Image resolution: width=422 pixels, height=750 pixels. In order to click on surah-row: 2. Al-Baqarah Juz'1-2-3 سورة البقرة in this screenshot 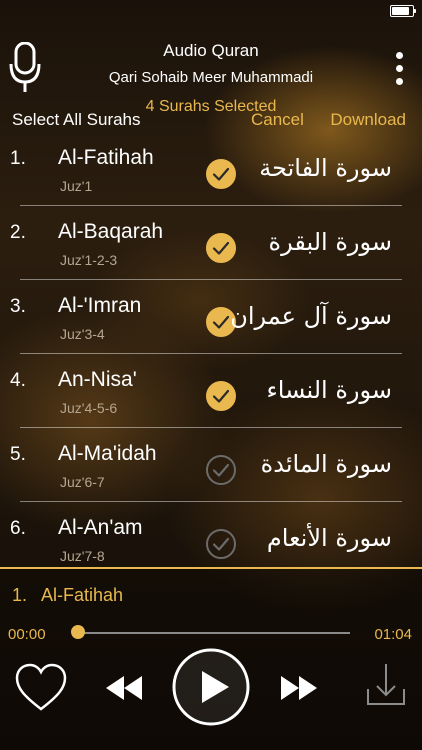, I will do `click(211, 243)`.